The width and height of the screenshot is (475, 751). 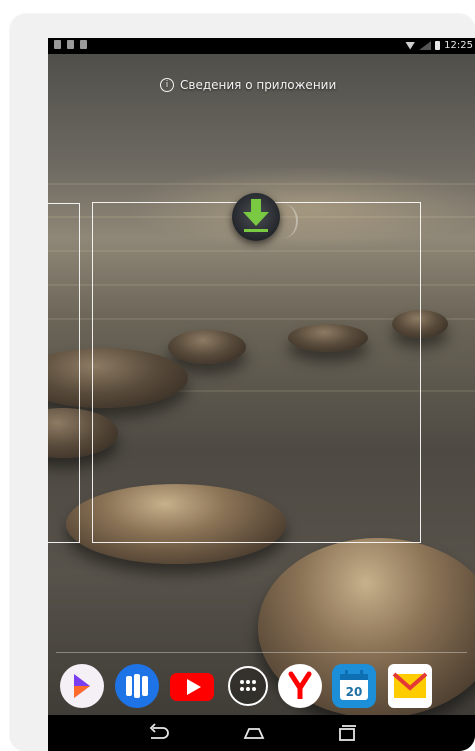 What do you see at coordinates (261, 46) in the screenshot?
I see `status-bar: 12:25` at bounding box center [261, 46].